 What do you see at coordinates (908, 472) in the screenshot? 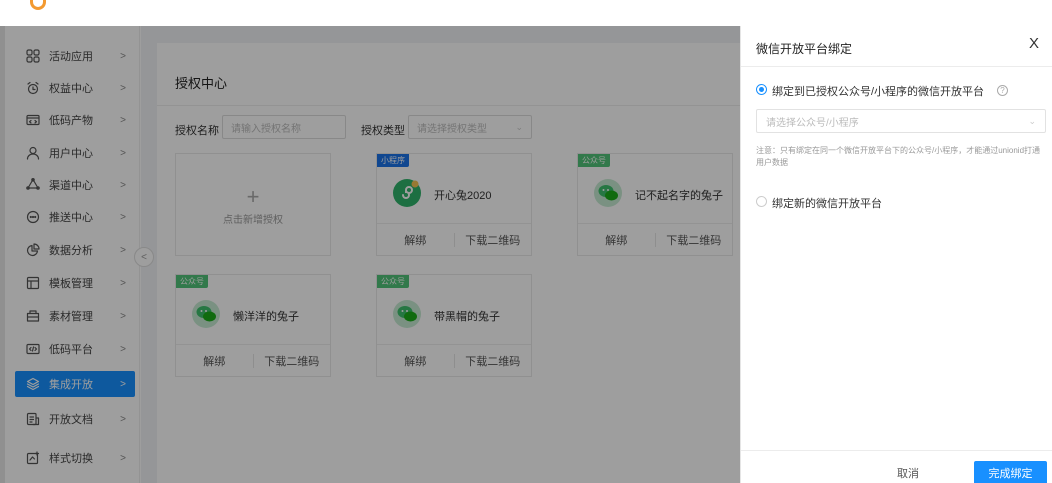
I see `cancel-button: 取消` at bounding box center [908, 472].